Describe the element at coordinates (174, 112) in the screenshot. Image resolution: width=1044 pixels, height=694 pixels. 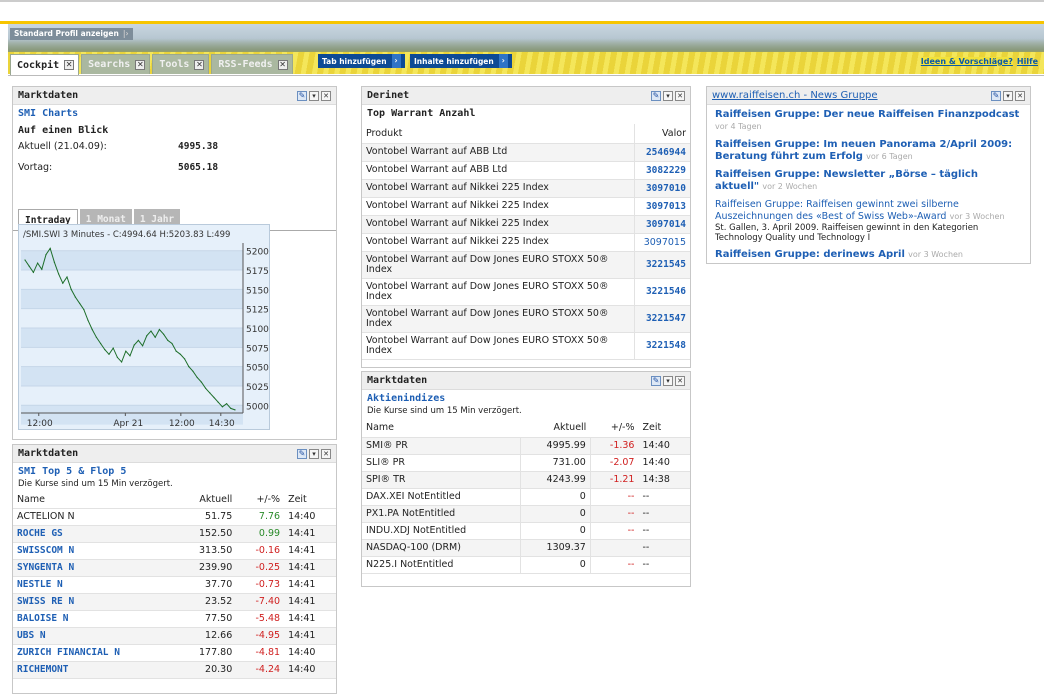
I see `smi-charts-link: SMI Charts` at that location.